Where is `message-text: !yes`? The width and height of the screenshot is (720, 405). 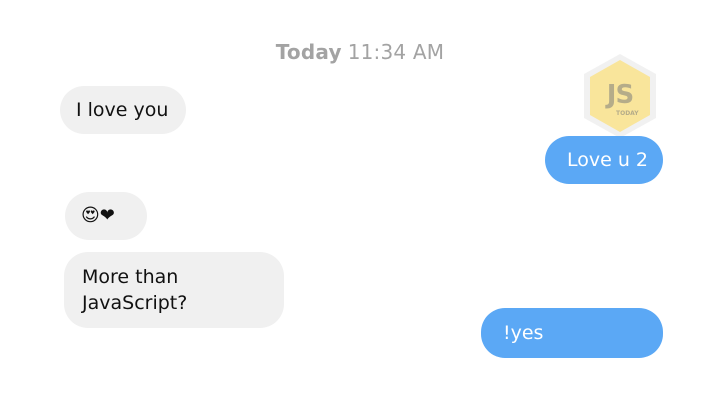 message-text: !yes is located at coordinates (523, 333).